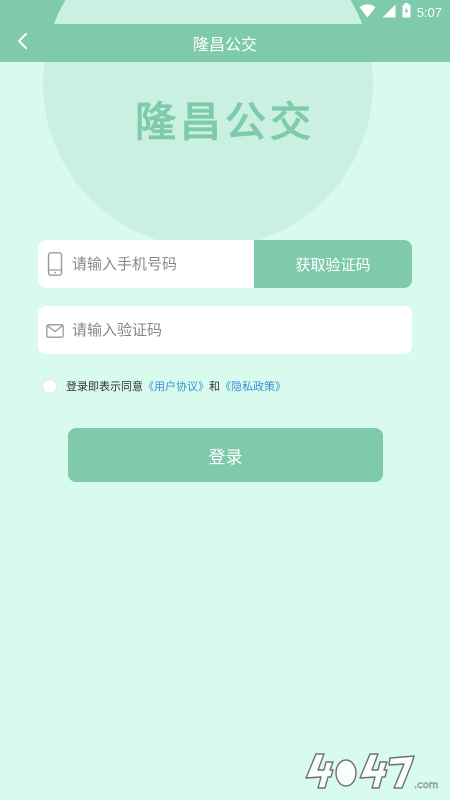  Describe the element at coordinates (214, 386) in the screenshot. I see `agreement-conjunction: 和` at that location.